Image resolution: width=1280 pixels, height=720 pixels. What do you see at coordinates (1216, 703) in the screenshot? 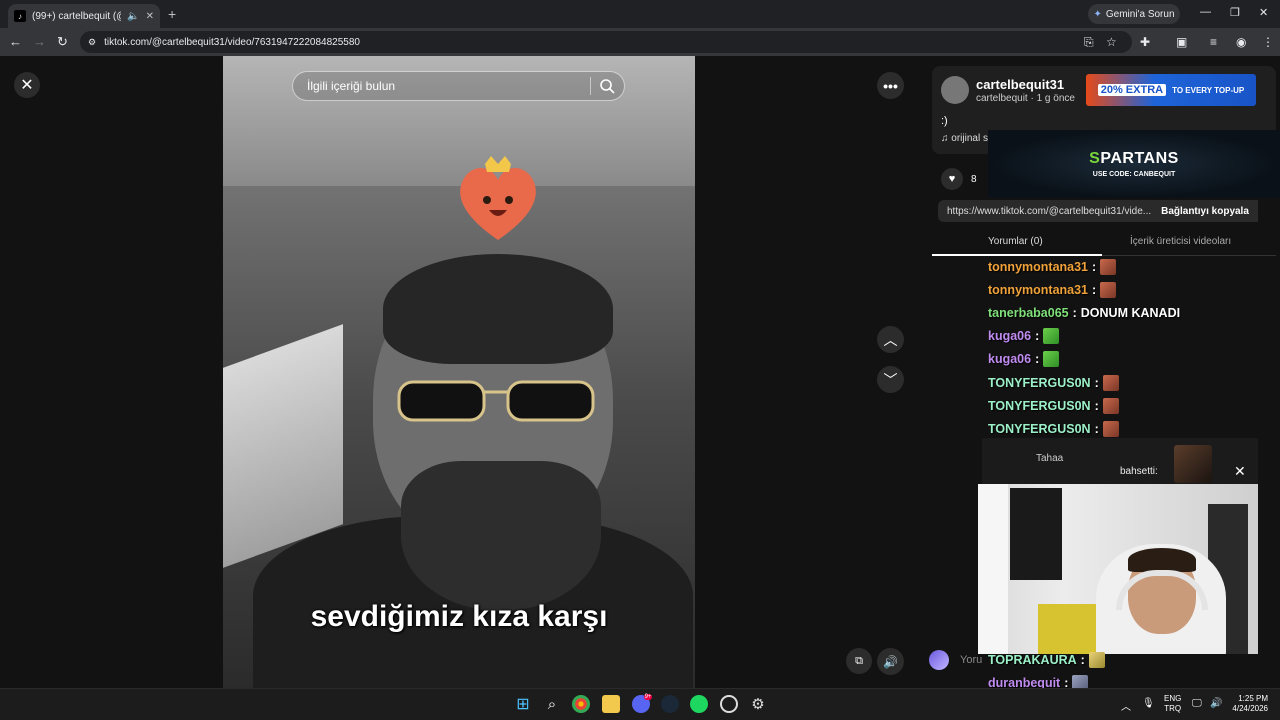
I see `speaker-tray-icon: 🔊` at bounding box center [1216, 703].